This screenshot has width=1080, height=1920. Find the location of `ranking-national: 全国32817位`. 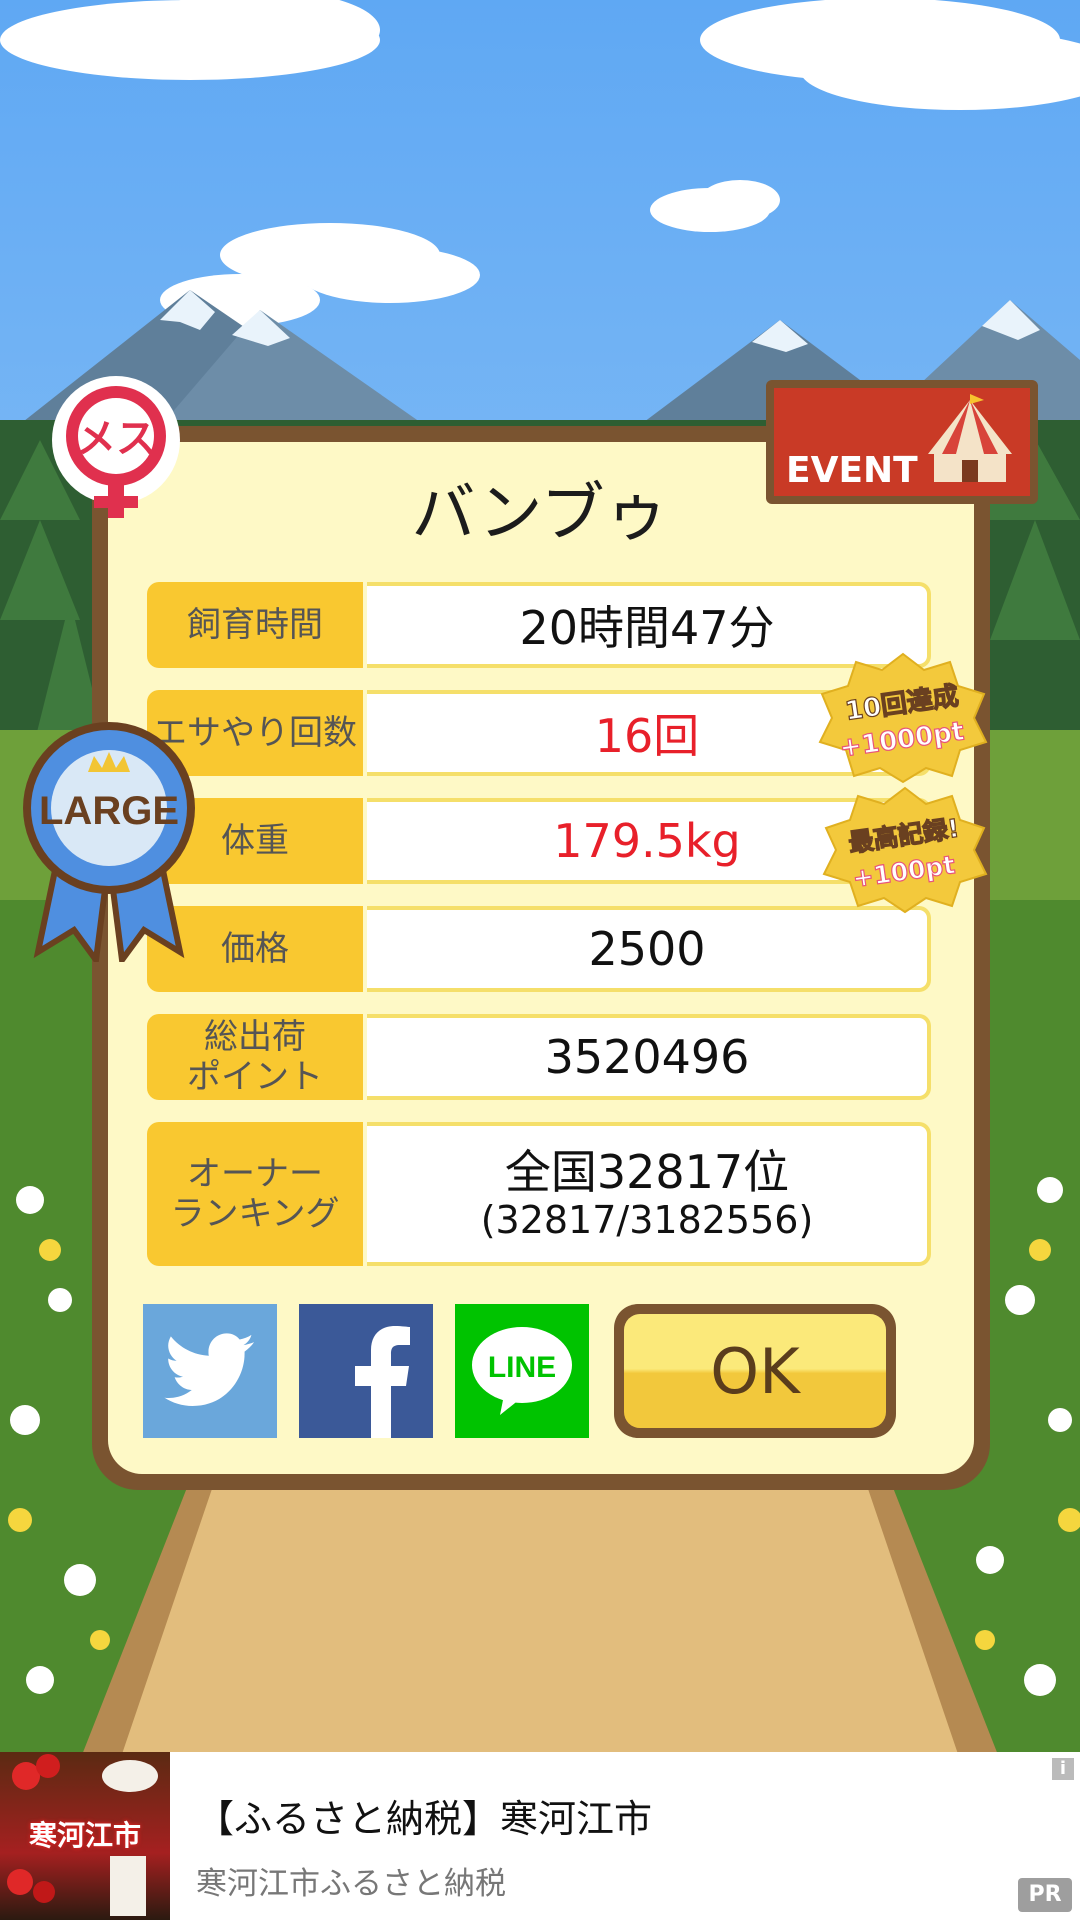

ranking-national: 全国32817位 is located at coordinates (647, 1171).